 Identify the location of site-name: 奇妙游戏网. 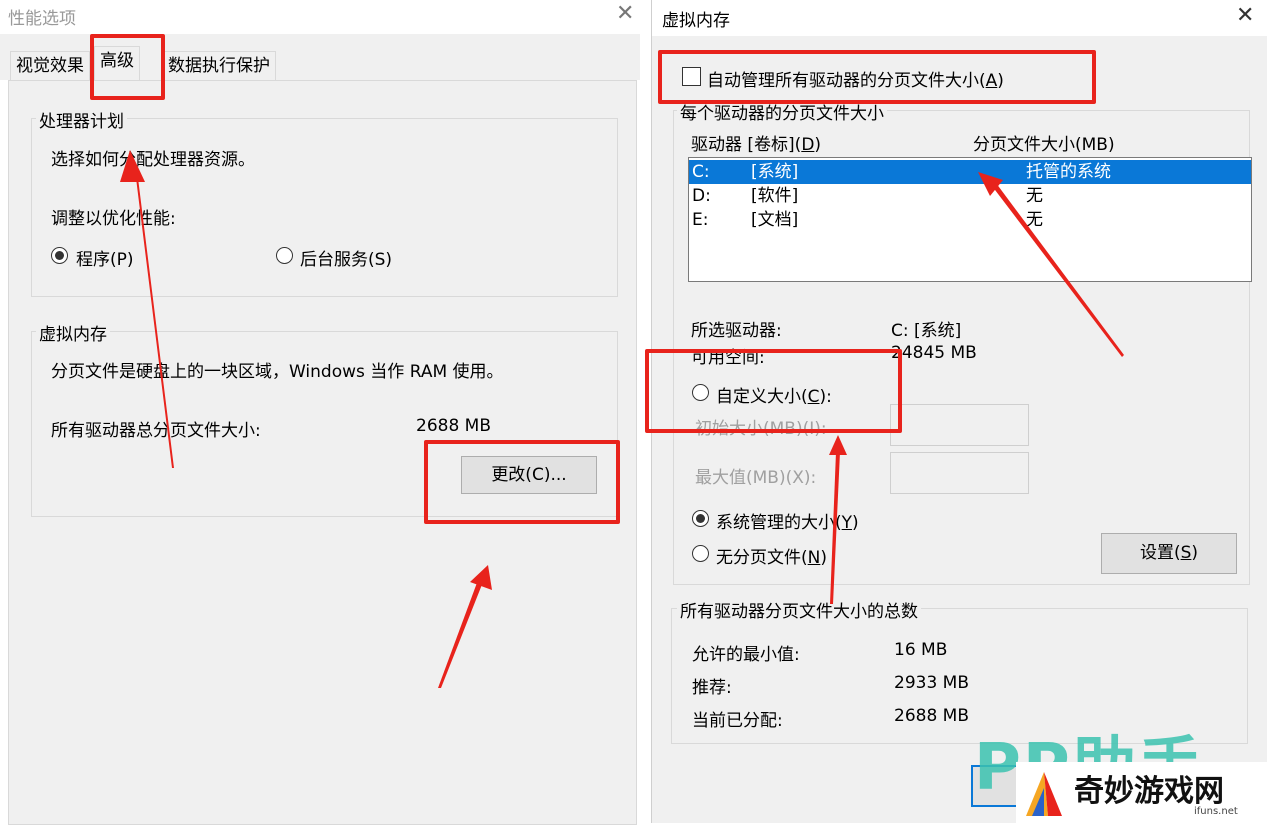
(1149, 791).